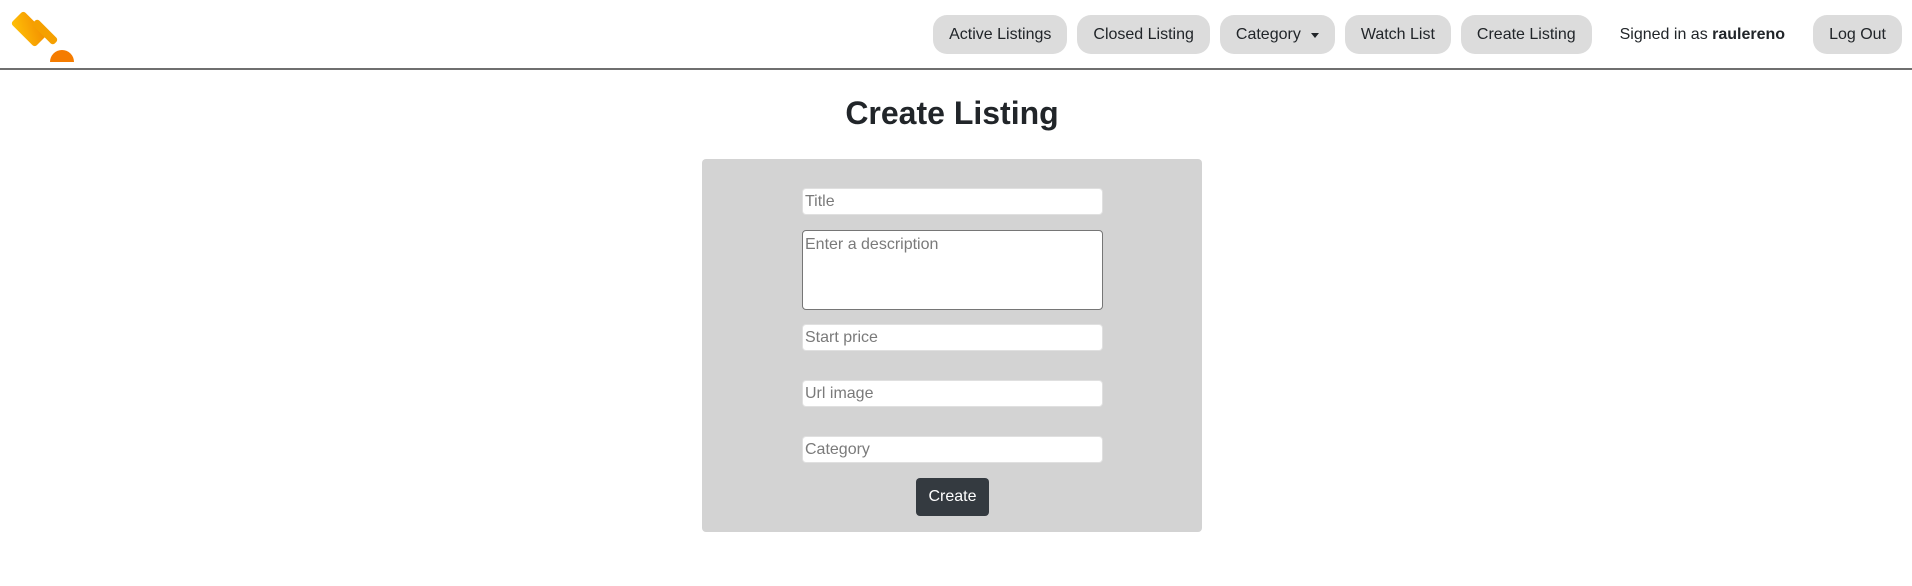  I want to click on logout-button: Log Out, so click(1857, 34).